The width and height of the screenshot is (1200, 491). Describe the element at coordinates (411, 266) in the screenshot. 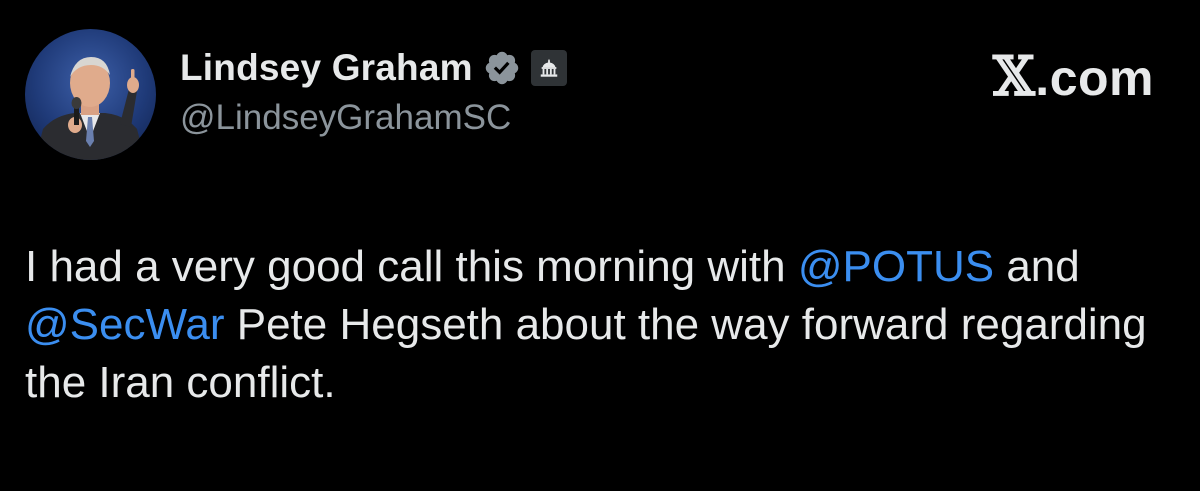

I see `tweet-text-segment: I had a very good call this morning with` at that location.